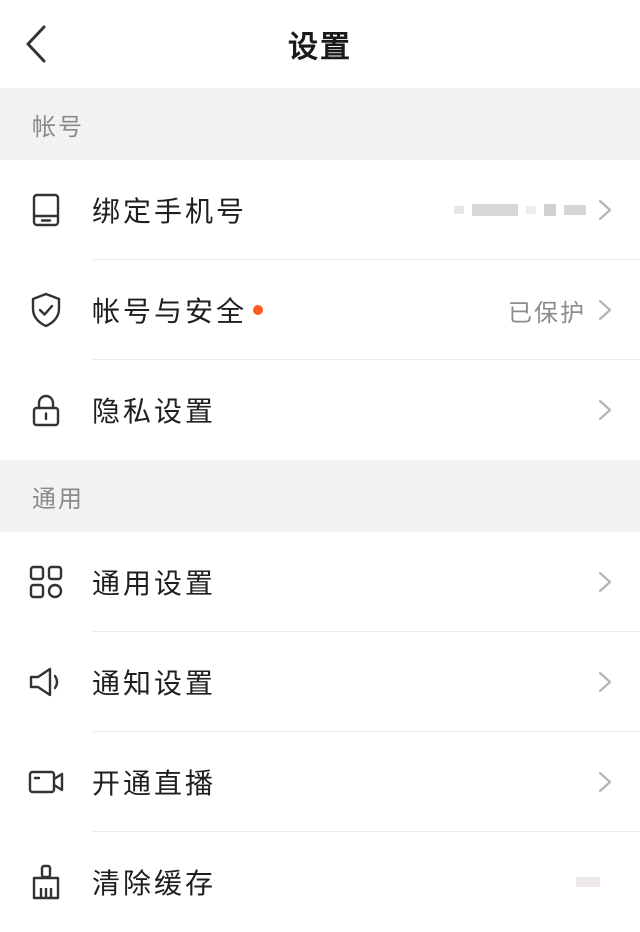  What do you see at coordinates (320, 210) in the screenshot?
I see `bind-phone-row: 绑定手机号` at bounding box center [320, 210].